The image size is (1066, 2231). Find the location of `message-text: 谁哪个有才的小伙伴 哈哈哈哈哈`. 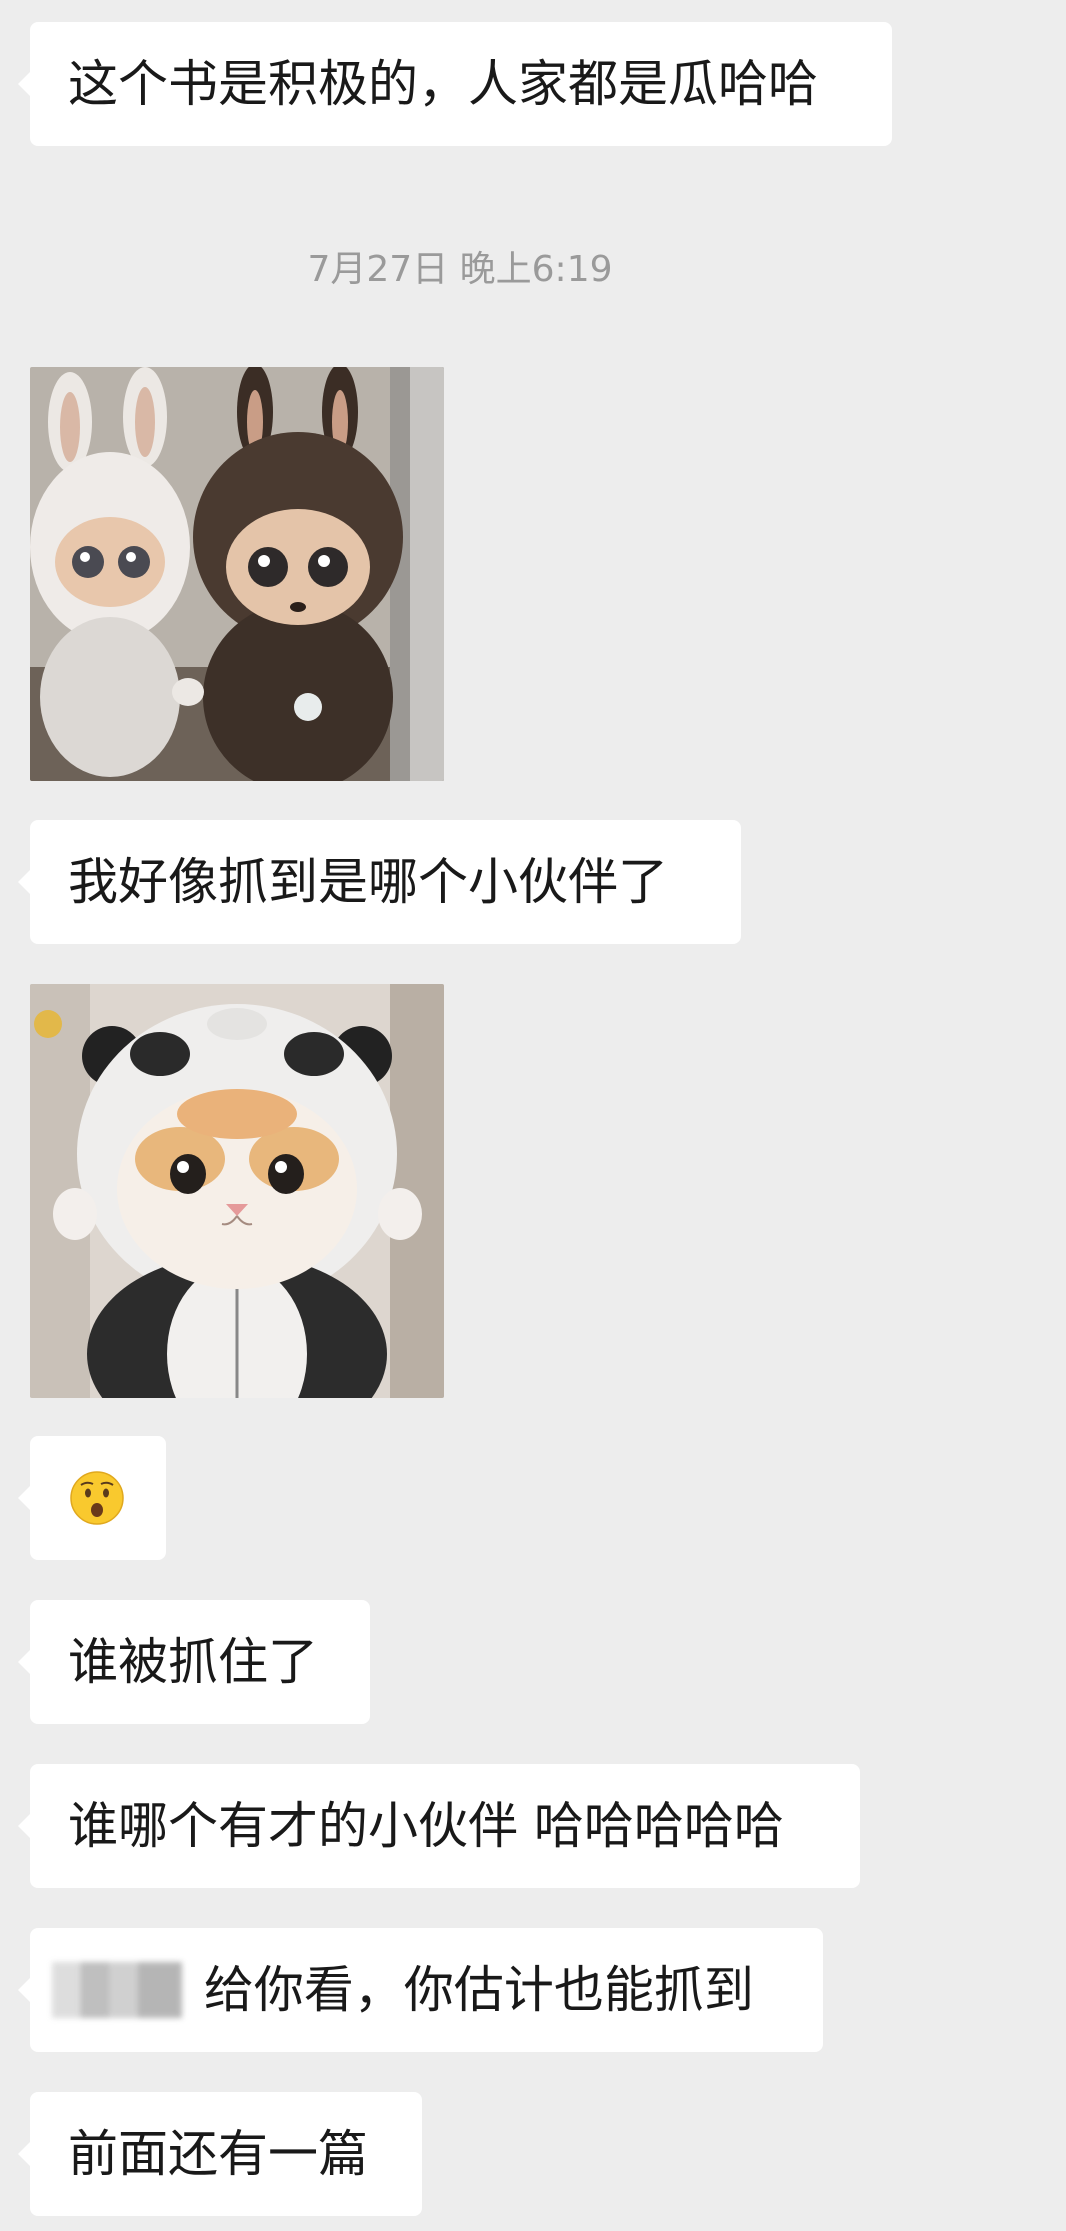

message-text: 谁哪个有才的小伙伴 哈哈哈哈哈 is located at coordinates (426, 1826).